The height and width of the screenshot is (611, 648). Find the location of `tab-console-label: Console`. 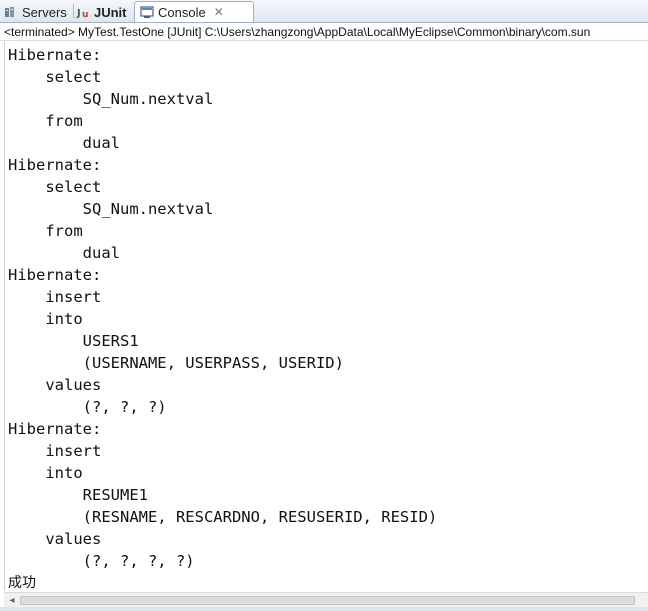

tab-console-label: Console is located at coordinates (182, 12).